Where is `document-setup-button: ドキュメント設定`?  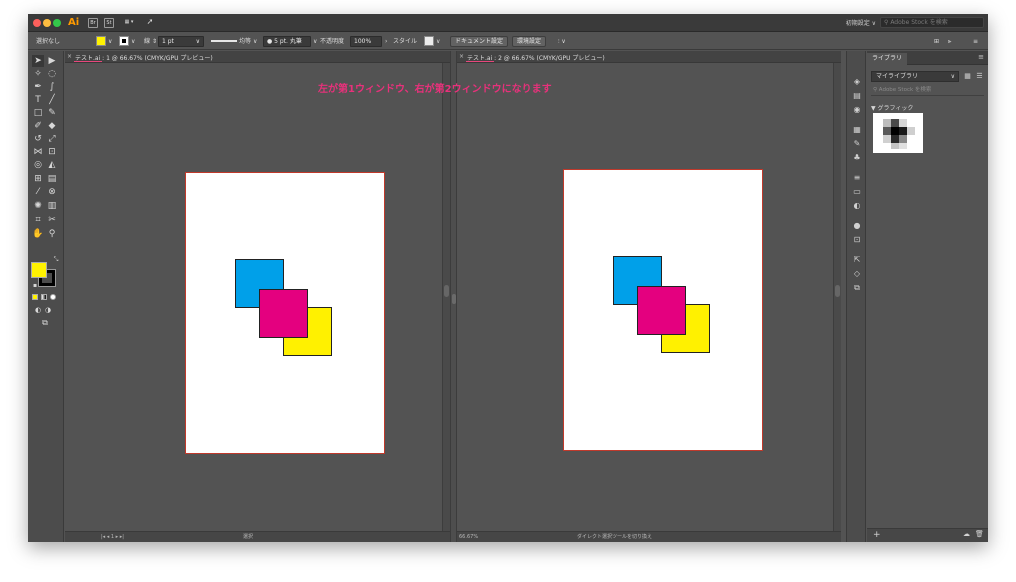 document-setup-button: ドキュメント設定 is located at coordinates (479, 41).